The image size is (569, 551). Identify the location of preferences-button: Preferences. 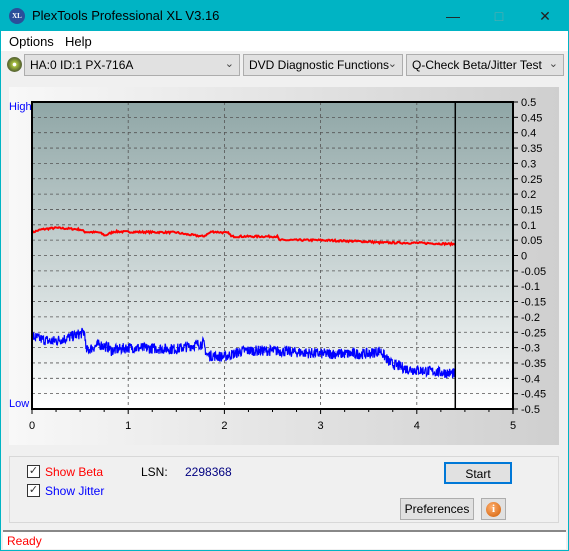
(437, 509).